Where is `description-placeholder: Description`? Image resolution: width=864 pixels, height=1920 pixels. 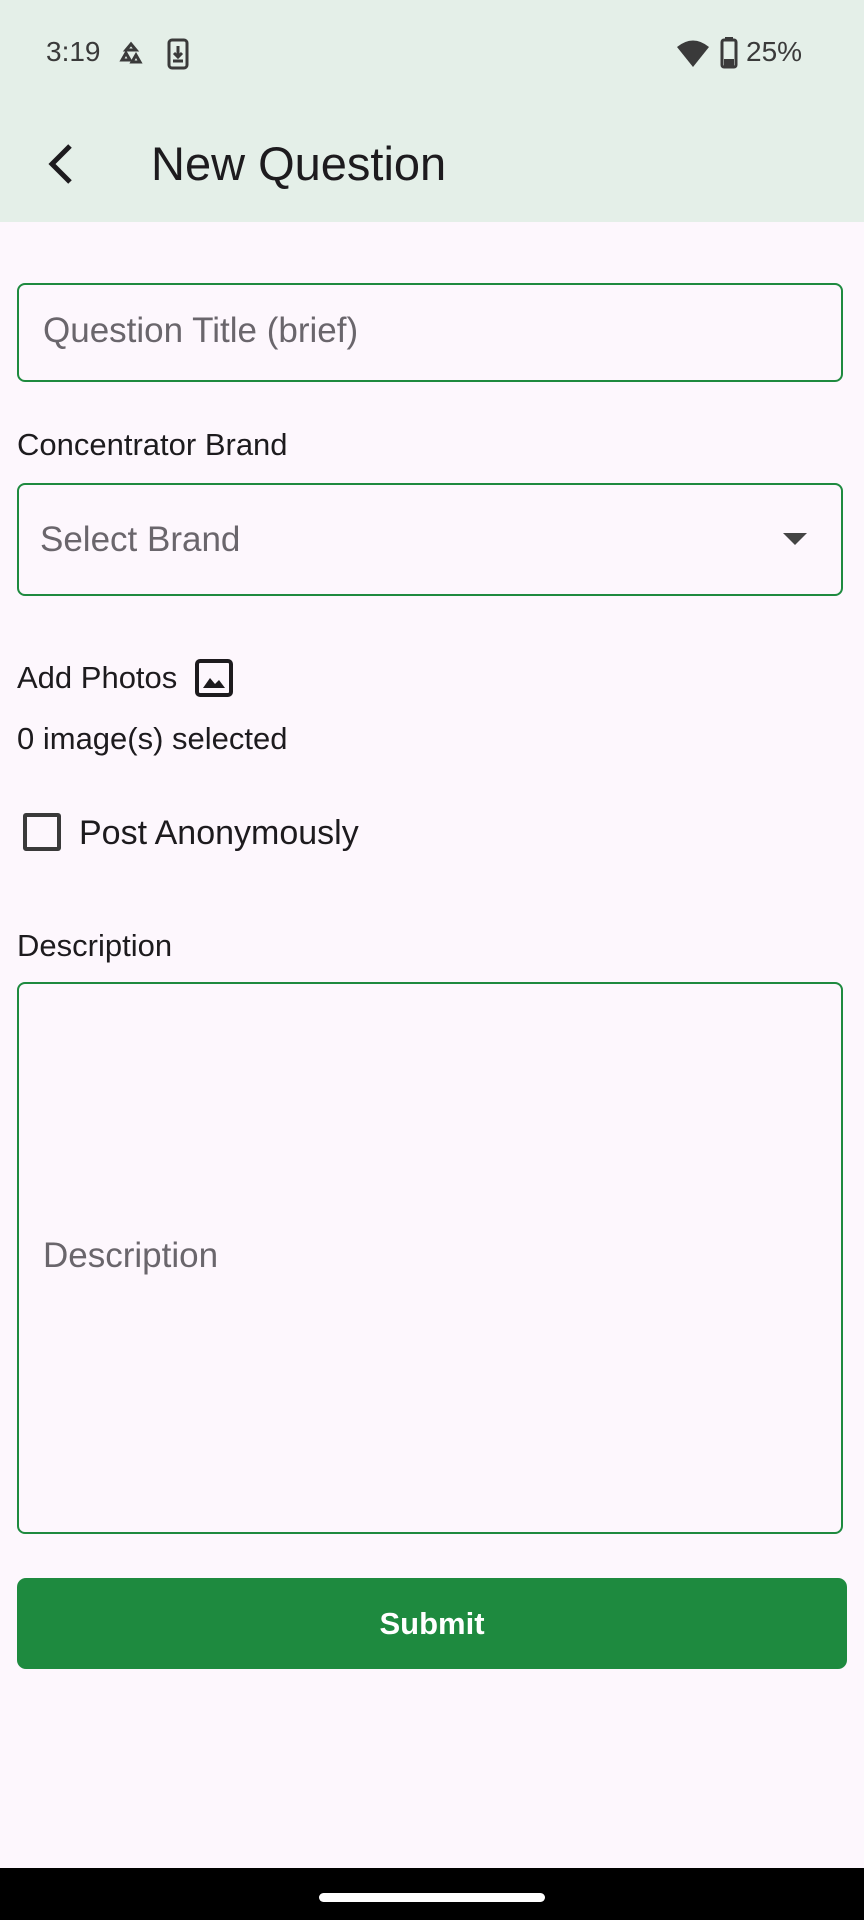
description-placeholder: Description is located at coordinates (131, 1255).